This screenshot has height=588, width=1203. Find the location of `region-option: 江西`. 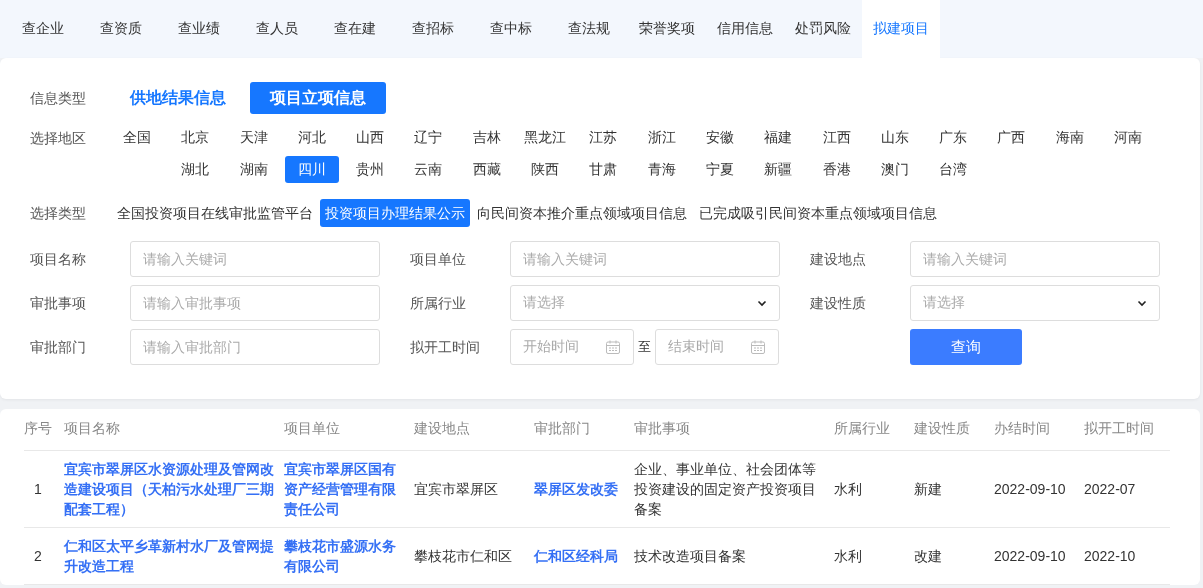

region-option: 江西 is located at coordinates (836, 137).